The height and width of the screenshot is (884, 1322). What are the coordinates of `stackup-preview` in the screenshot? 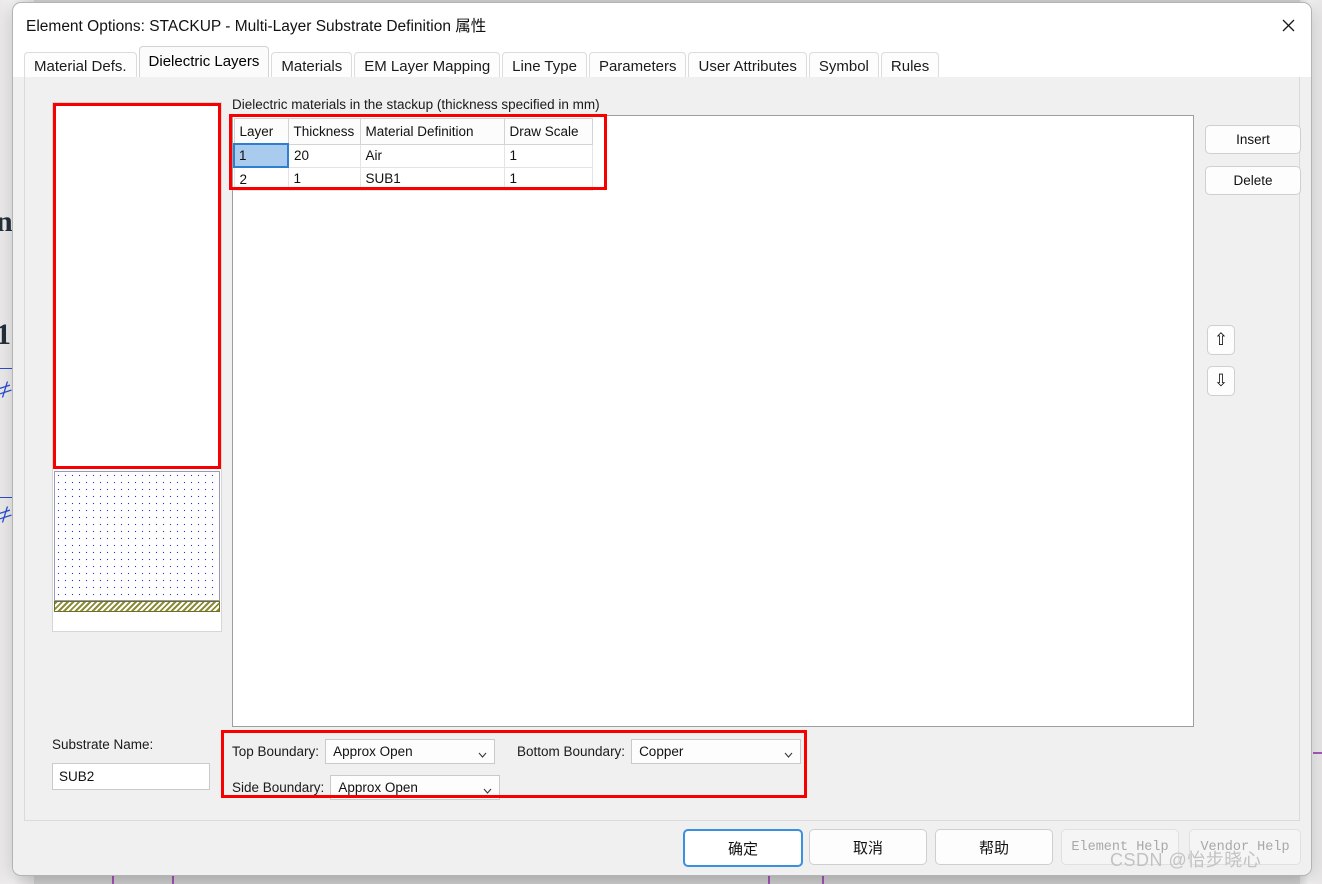 It's located at (137, 367).